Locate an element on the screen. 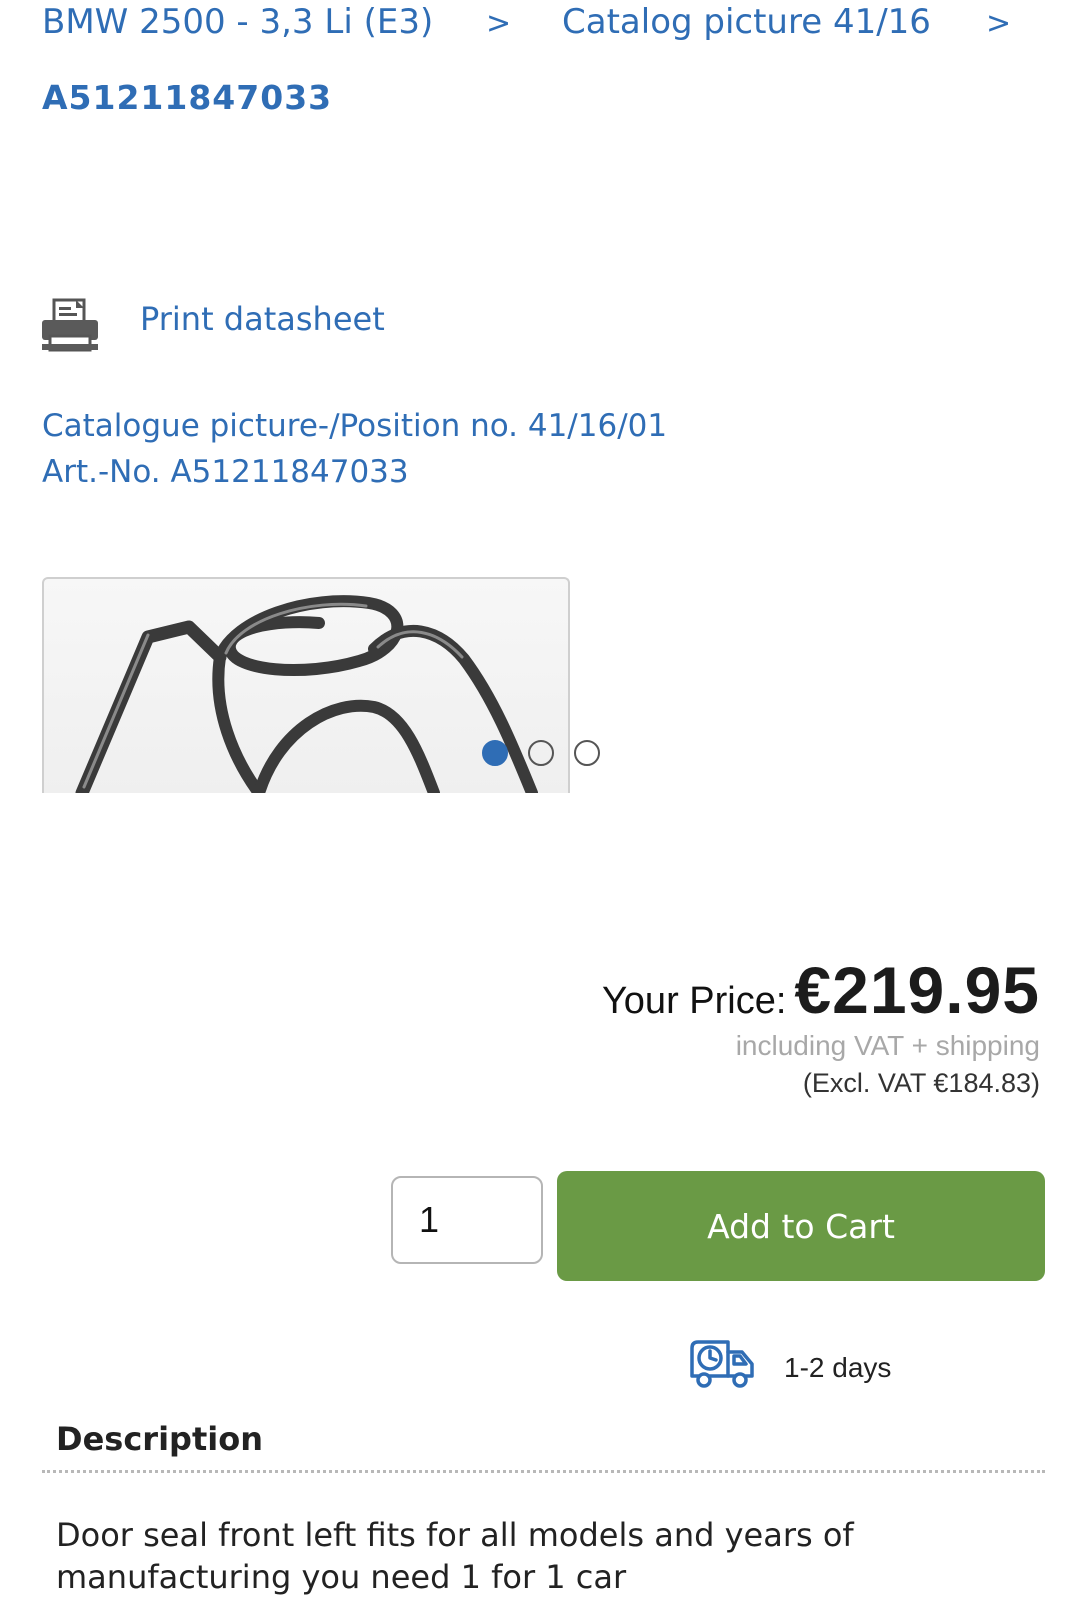  price-block: Your Price: €219.95 is located at coordinates (821, 990).